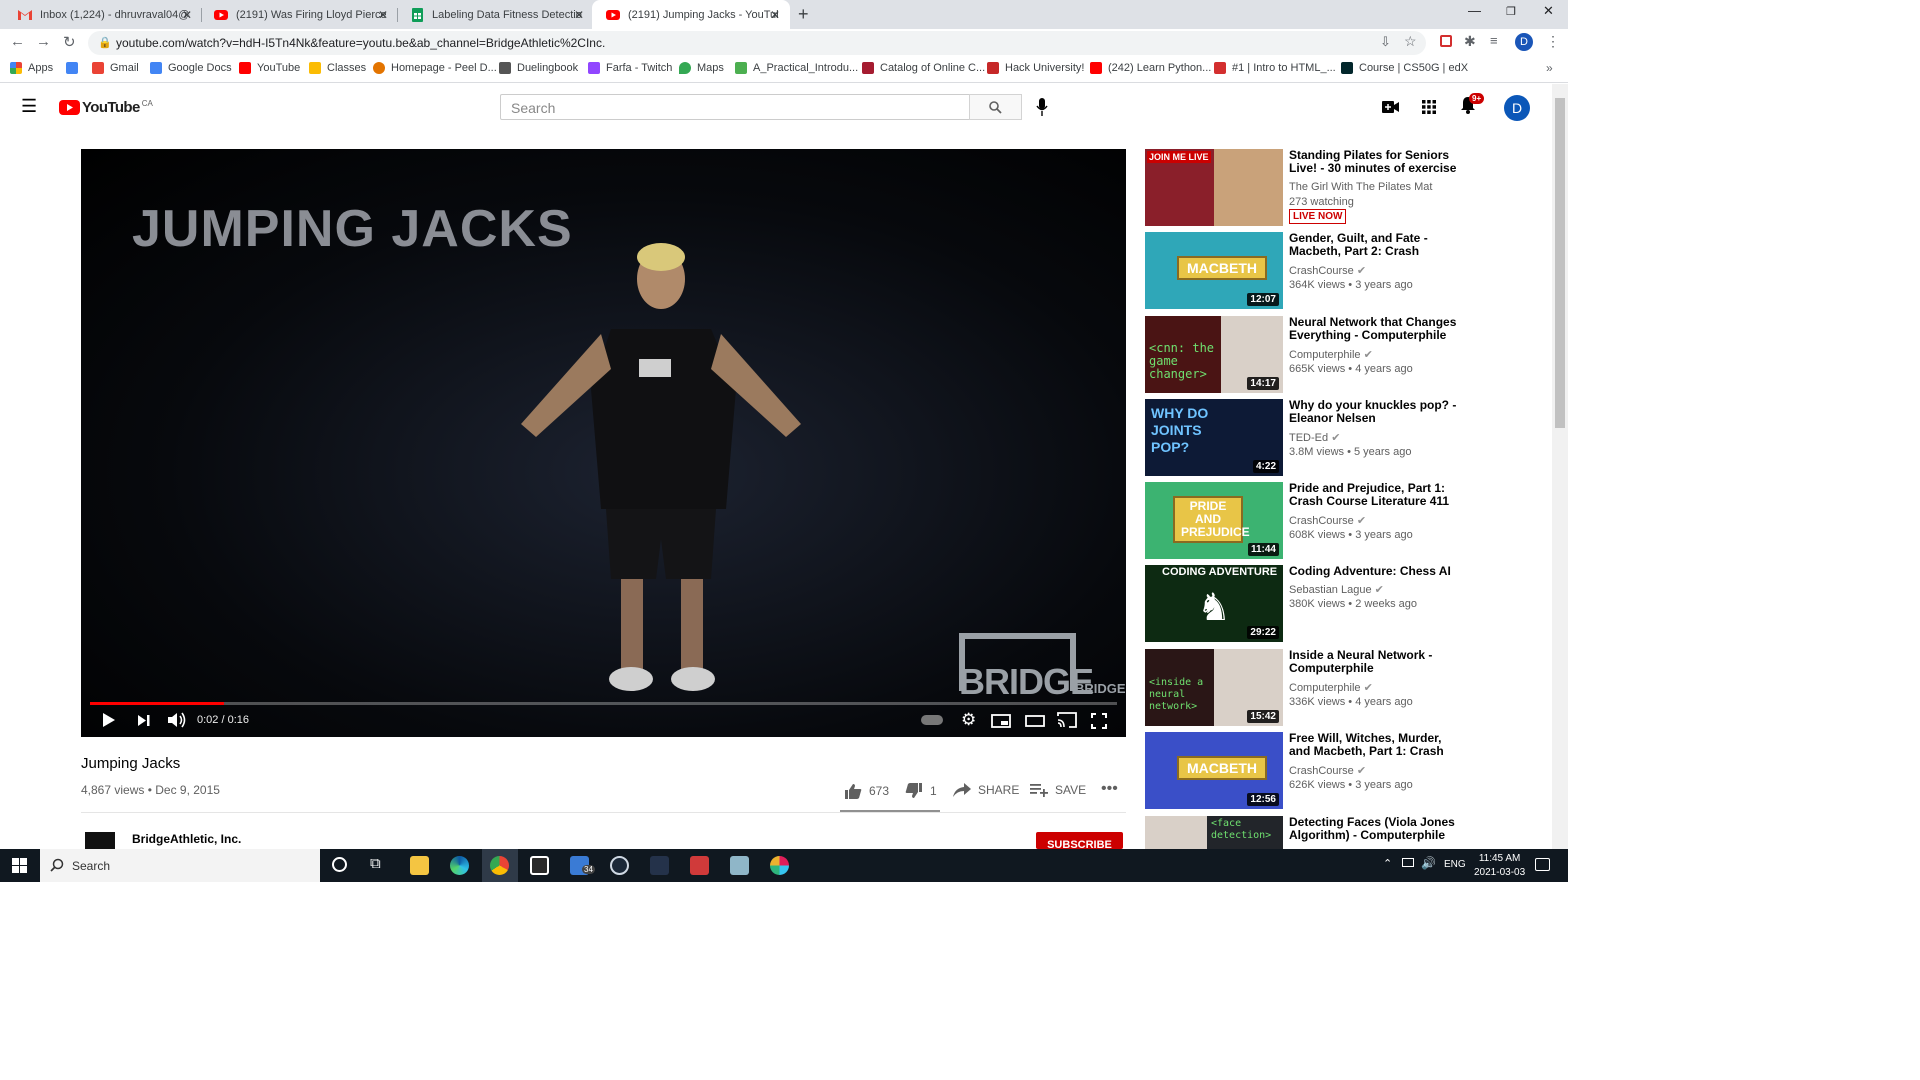 The width and height of the screenshot is (1920, 1080). What do you see at coordinates (269, 68) in the screenshot?
I see `bookmark-youtube: YouTube` at bounding box center [269, 68].